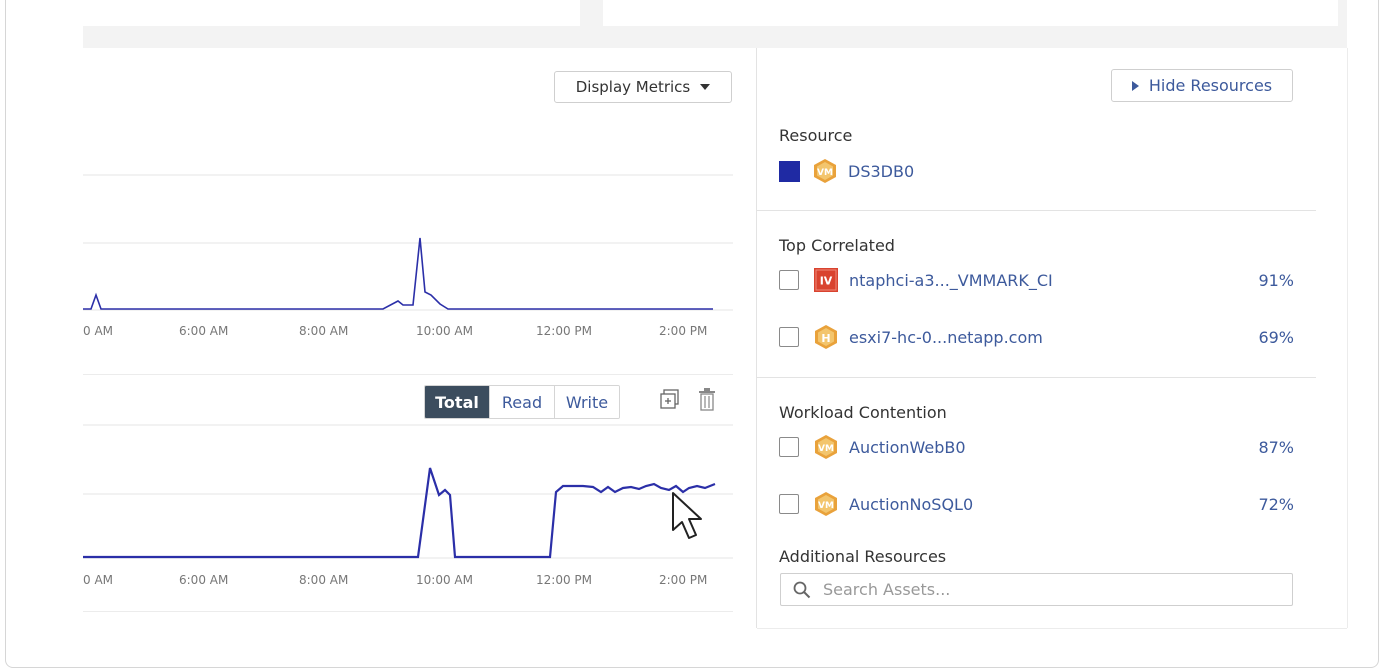 This screenshot has height=671, width=1381. Describe the element at coordinates (671, 399) in the screenshot. I see `expand-chart-icon` at that location.